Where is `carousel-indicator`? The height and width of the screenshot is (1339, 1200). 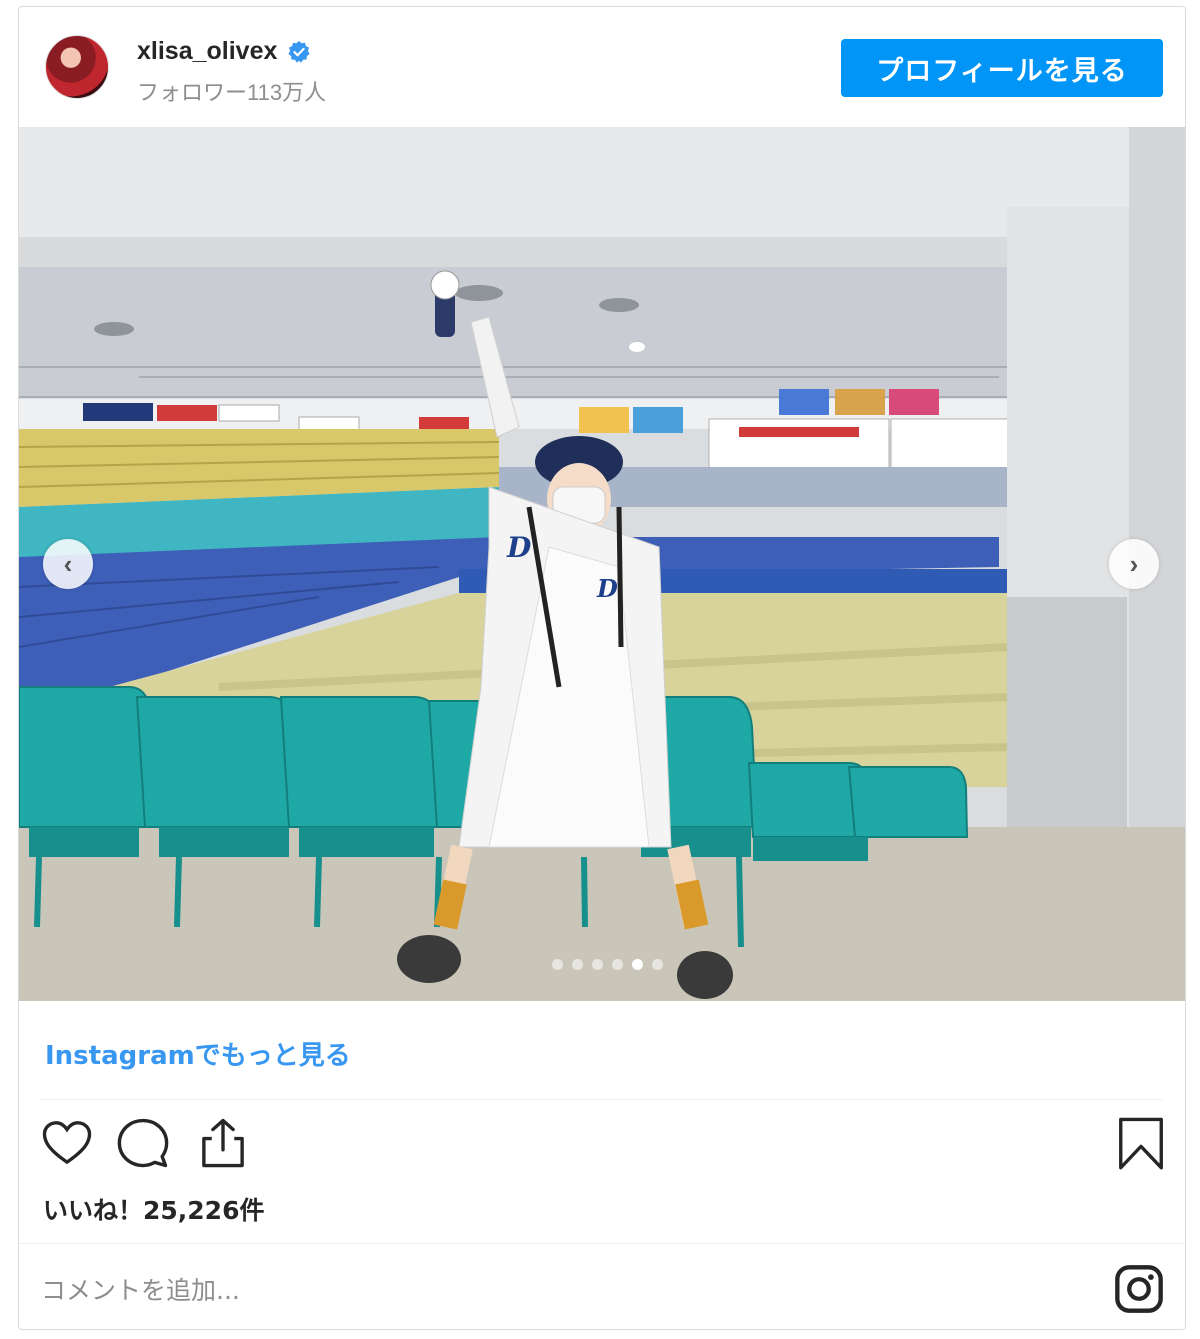 carousel-indicator is located at coordinates (602, 964).